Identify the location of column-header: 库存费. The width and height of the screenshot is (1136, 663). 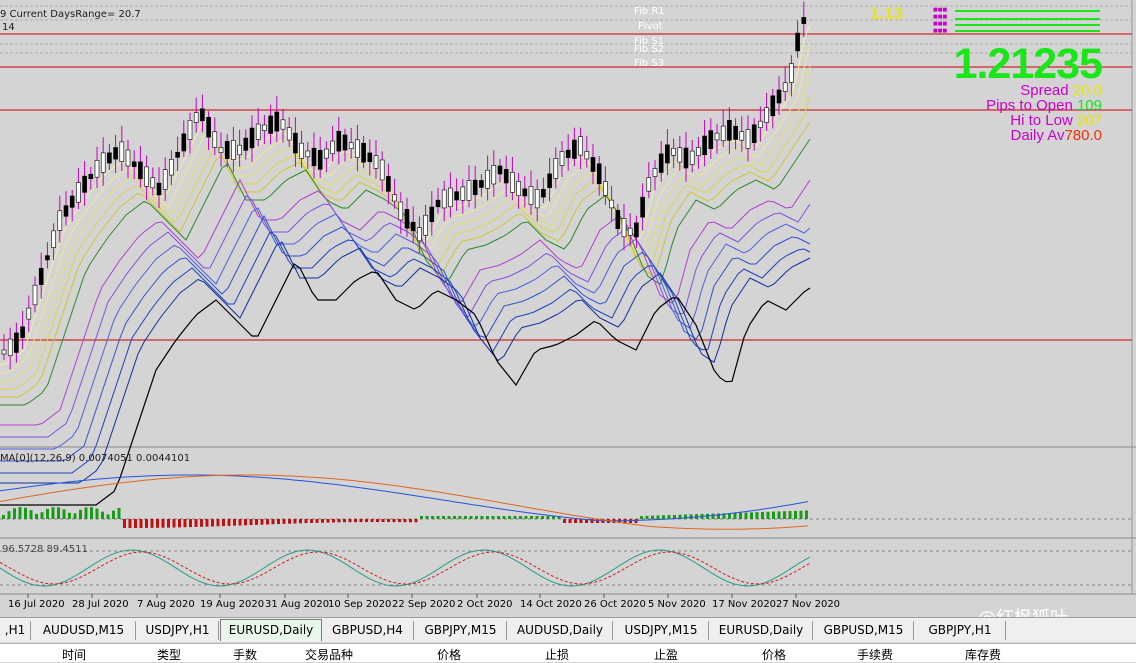
(983, 654).